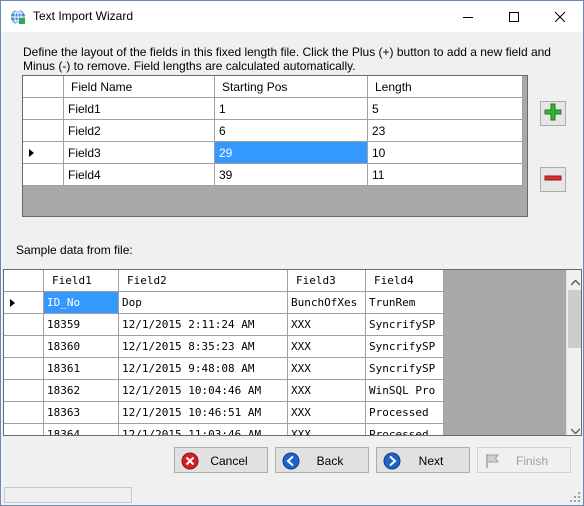 This screenshot has width=584, height=506. What do you see at coordinates (139, 87) in the screenshot?
I see `column-header-field-name: Field Name` at bounding box center [139, 87].